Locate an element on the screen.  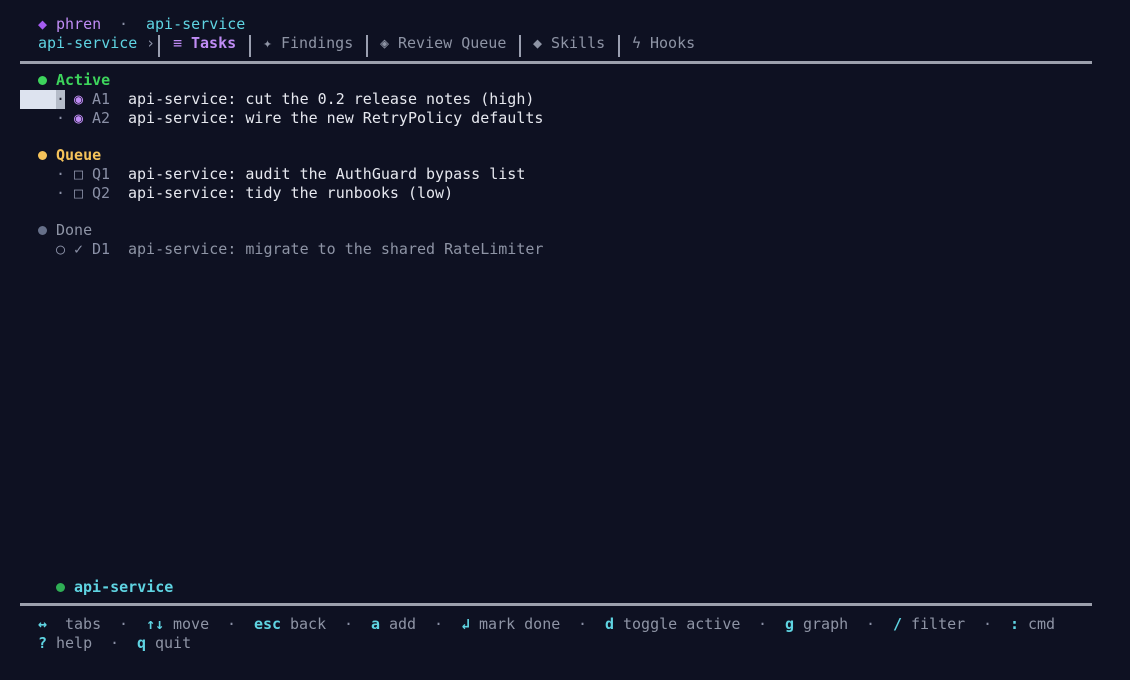
hint-label: move is located at coordinates (191, 624).